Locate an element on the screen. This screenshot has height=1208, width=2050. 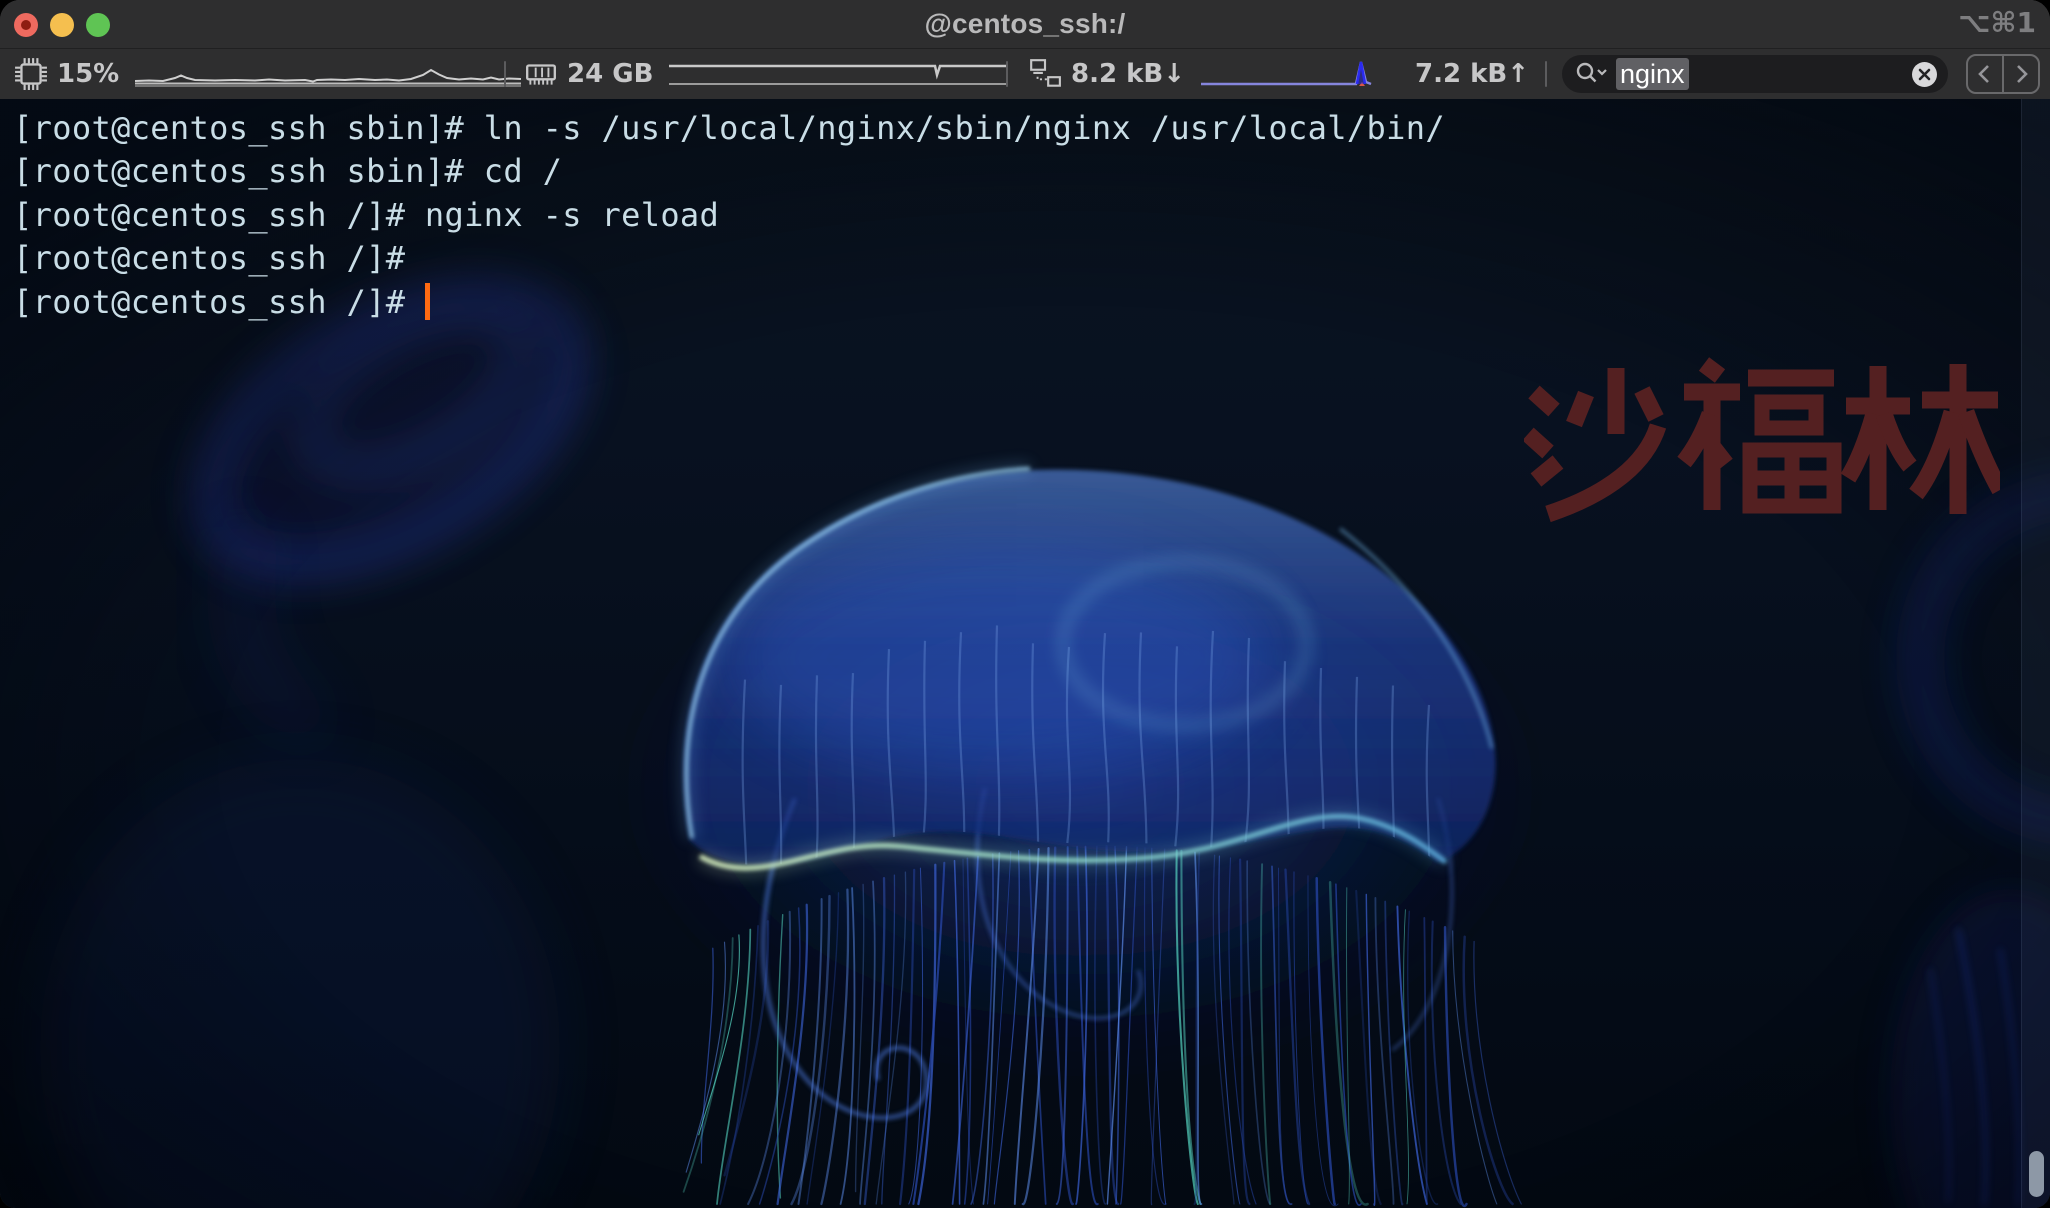
cpu-graph is located at coordinates (328, 77).